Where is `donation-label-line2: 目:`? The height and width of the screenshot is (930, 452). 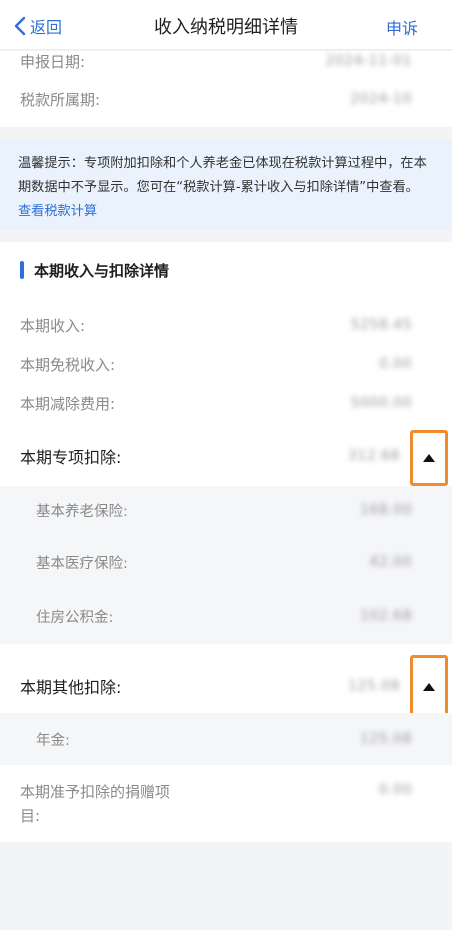 donation-label-line2: 目: is located at coordinates (30, 816).